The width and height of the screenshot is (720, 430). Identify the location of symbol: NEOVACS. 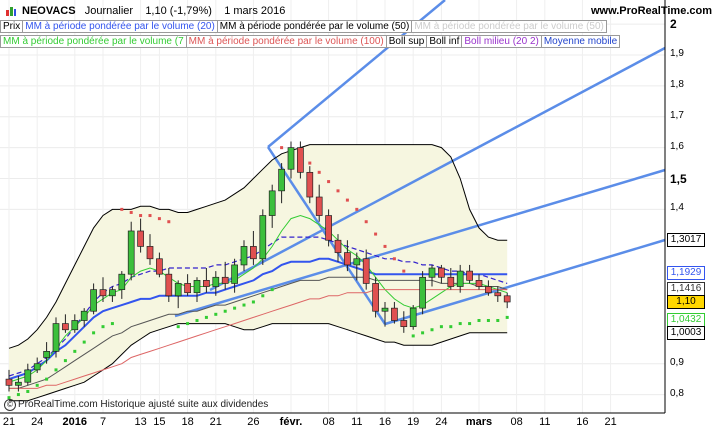
(49, 11).